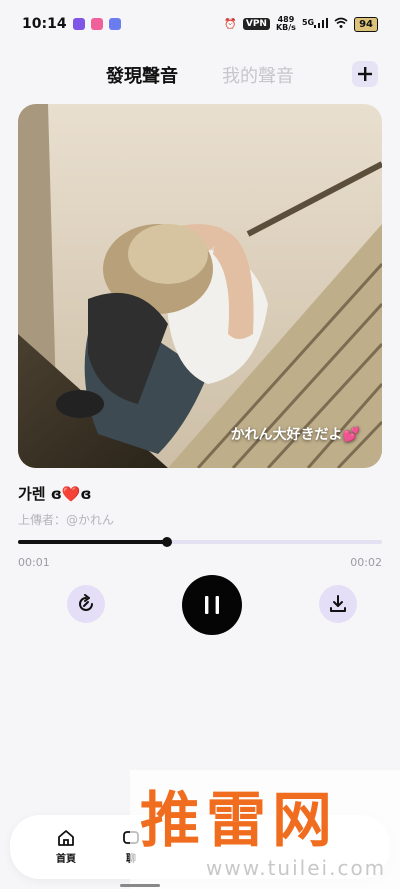  I want to click on status-time: 10:14, so click(44, 24).